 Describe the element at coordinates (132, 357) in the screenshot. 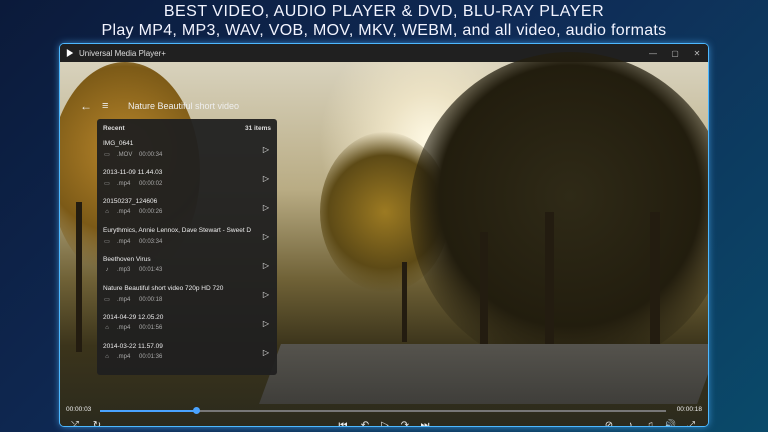

I see `item-meta: ⌂ .mp4 00:01:36` at that location.